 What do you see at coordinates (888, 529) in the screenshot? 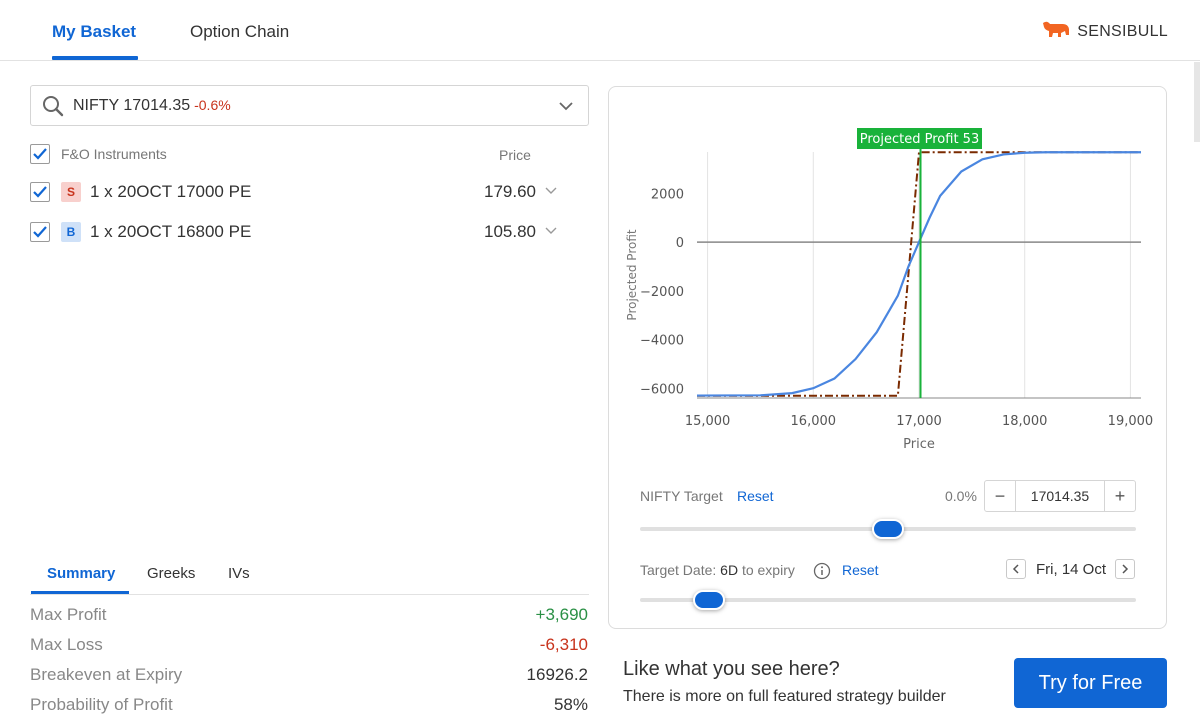
I see `target-slider-thumb` at bounding box center [888, 529].